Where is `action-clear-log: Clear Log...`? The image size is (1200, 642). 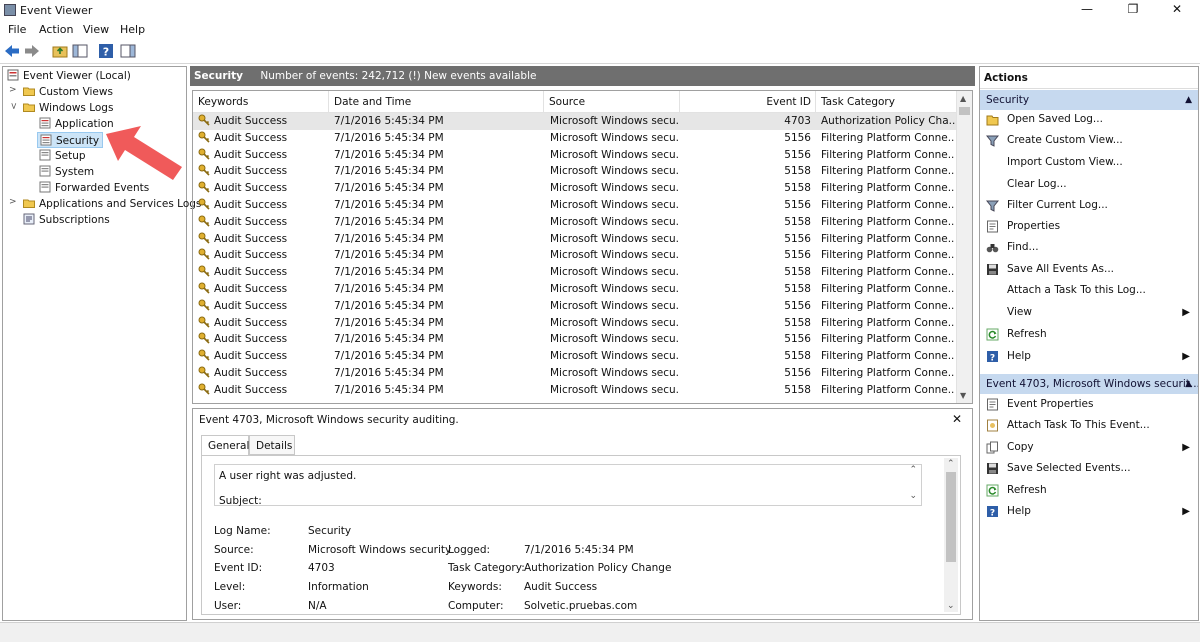 action-clear-log: Clear Log... is located at coordinates (1089, 184).